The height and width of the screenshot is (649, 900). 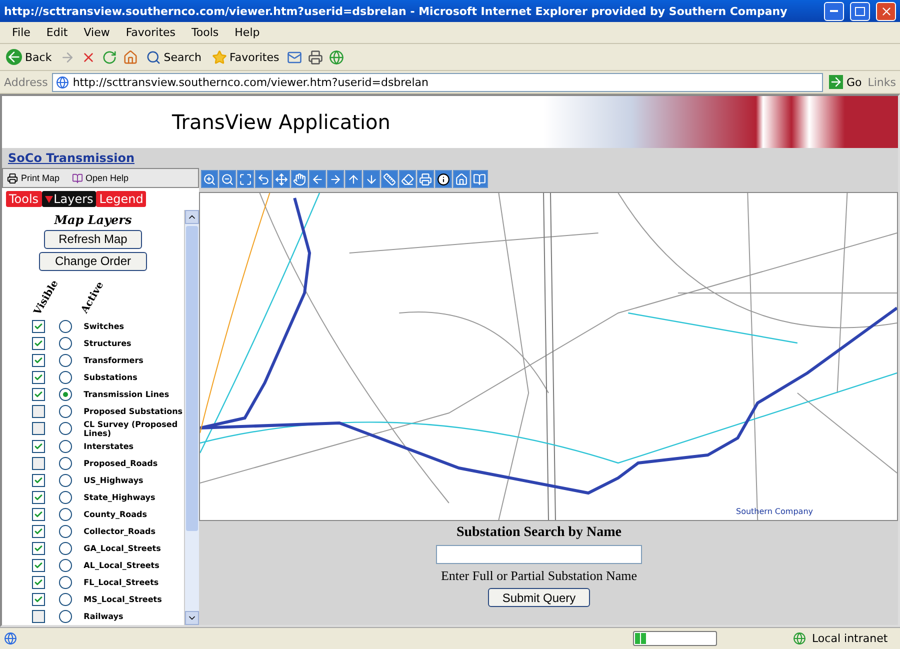 I want to click on panel-tab: Legend, so click(x=121, y=199).